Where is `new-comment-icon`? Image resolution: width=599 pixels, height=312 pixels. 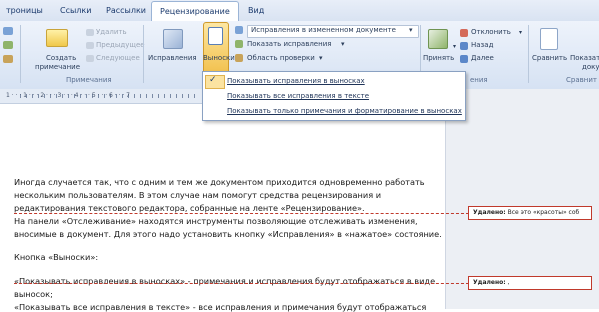 new-comment-icon is located at coordinates (57, 38).